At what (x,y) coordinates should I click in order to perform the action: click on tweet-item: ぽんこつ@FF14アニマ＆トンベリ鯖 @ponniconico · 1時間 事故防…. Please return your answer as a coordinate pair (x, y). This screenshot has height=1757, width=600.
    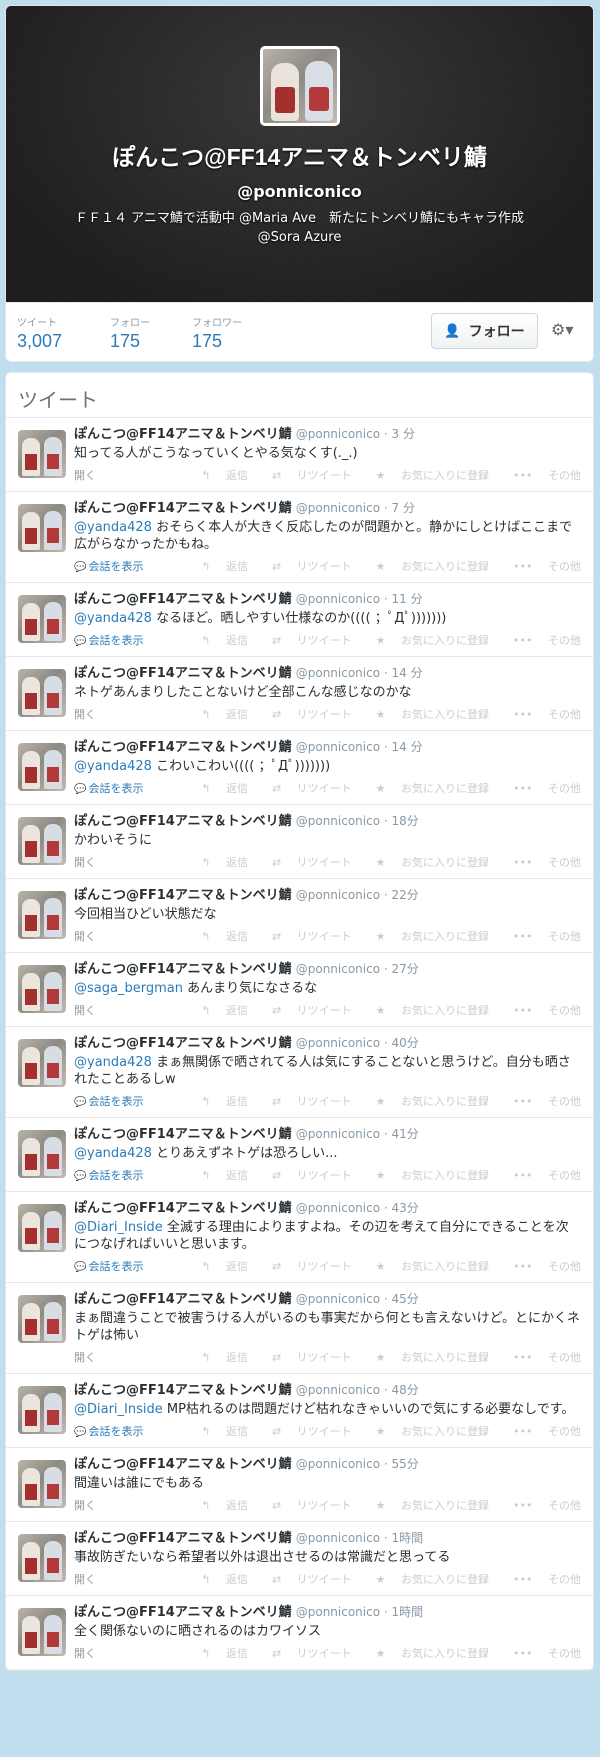
    Looking at the image, I should click on (299, 1559).